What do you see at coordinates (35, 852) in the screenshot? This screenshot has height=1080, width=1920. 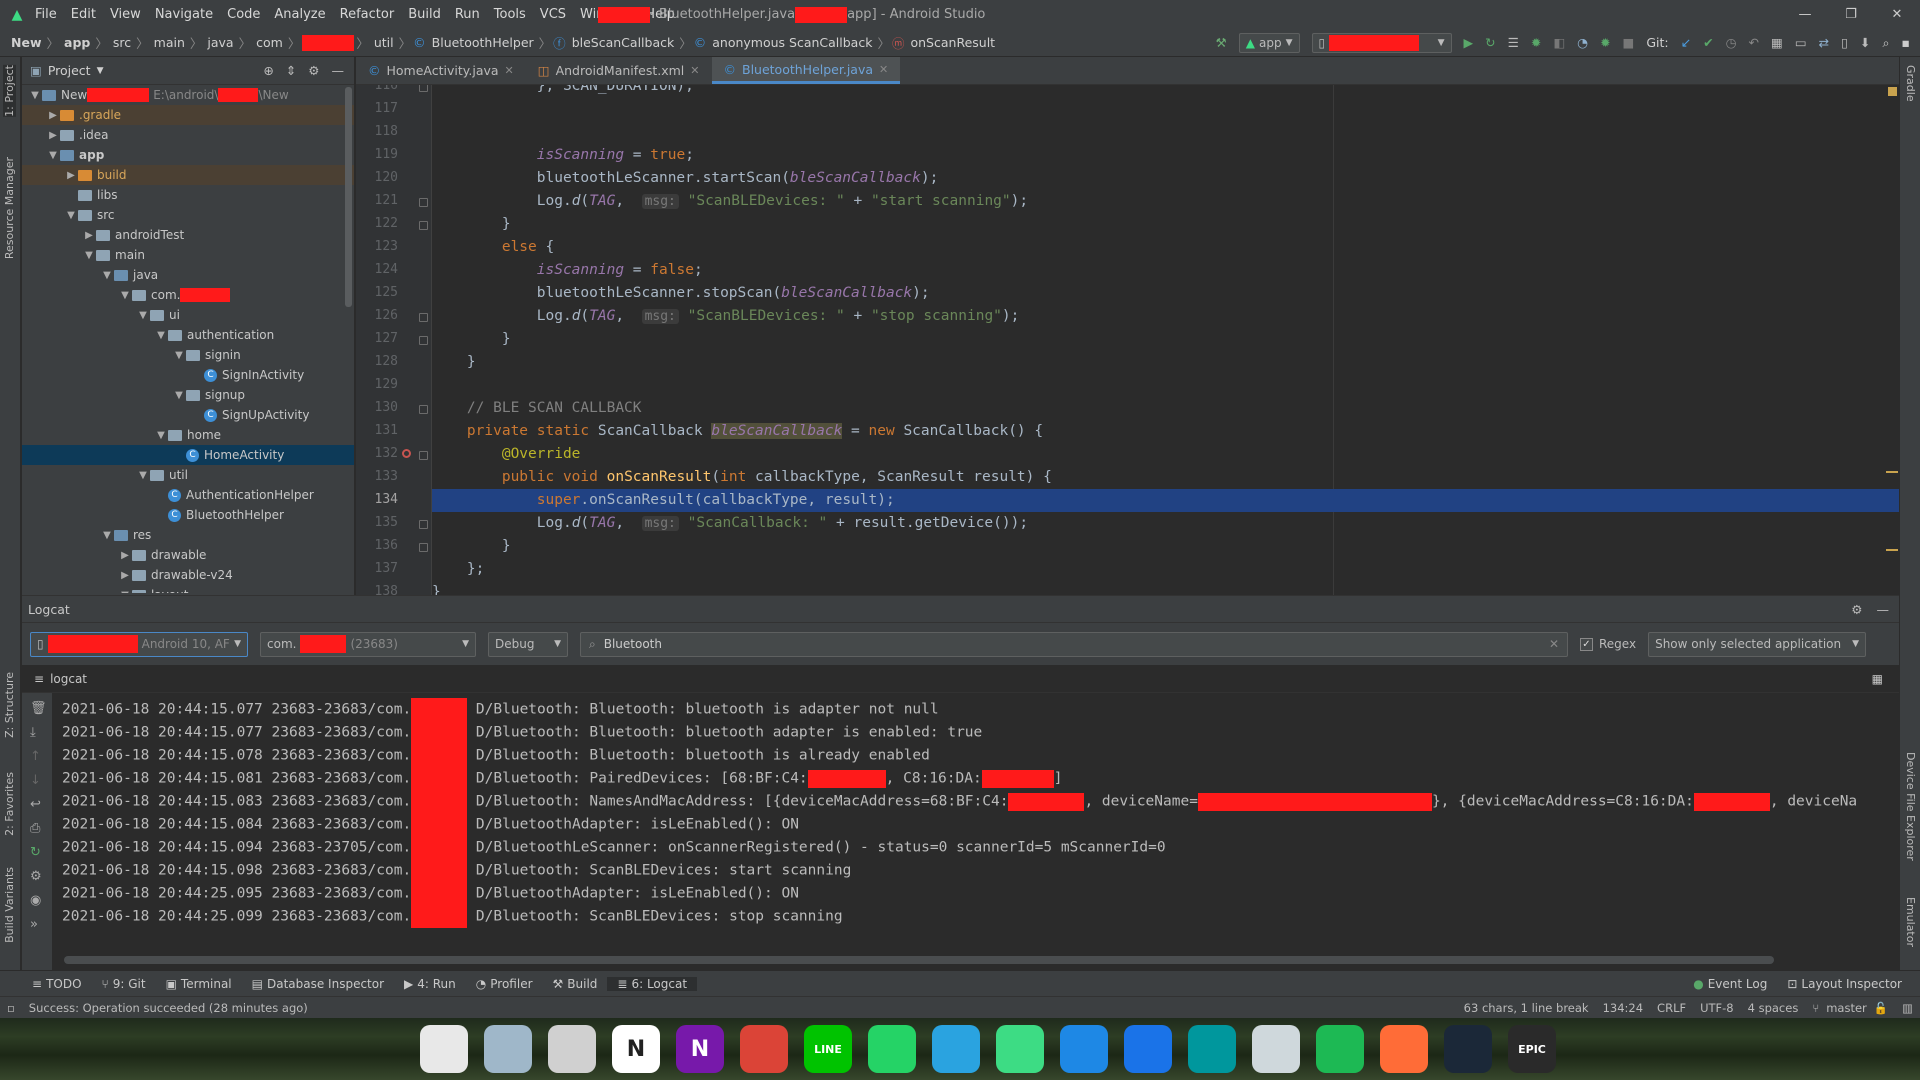 I see `restart-icon: ↻` at bounding box center [35, 852].